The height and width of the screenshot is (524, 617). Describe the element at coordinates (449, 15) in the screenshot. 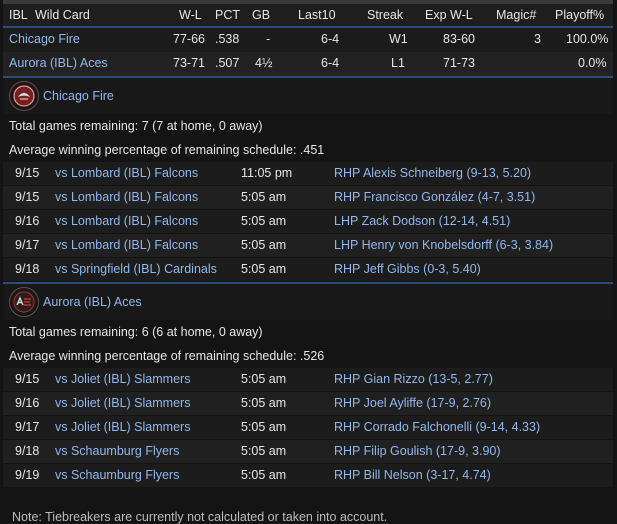

I see `header-exp: Exp W-L` at that location.